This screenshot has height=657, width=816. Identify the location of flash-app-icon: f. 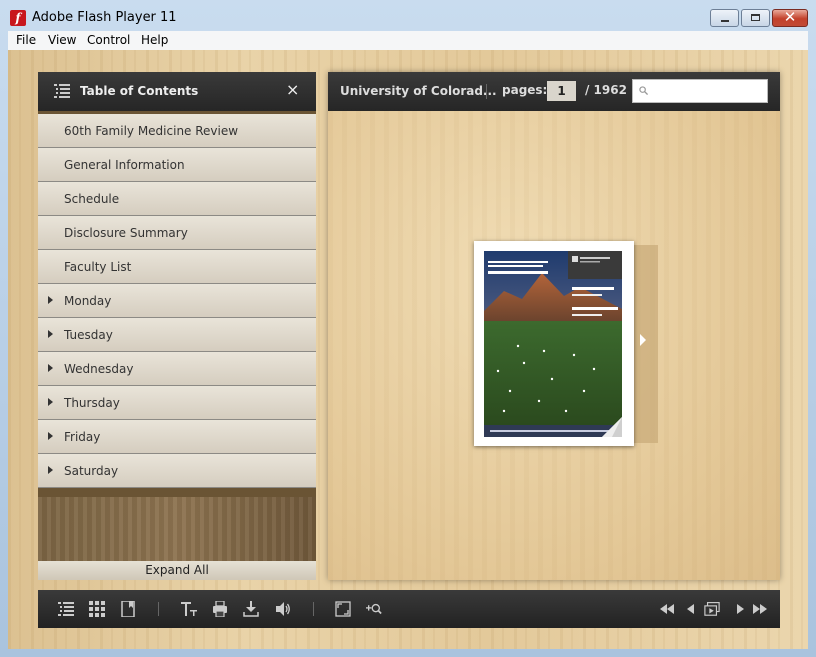
(18, 18).